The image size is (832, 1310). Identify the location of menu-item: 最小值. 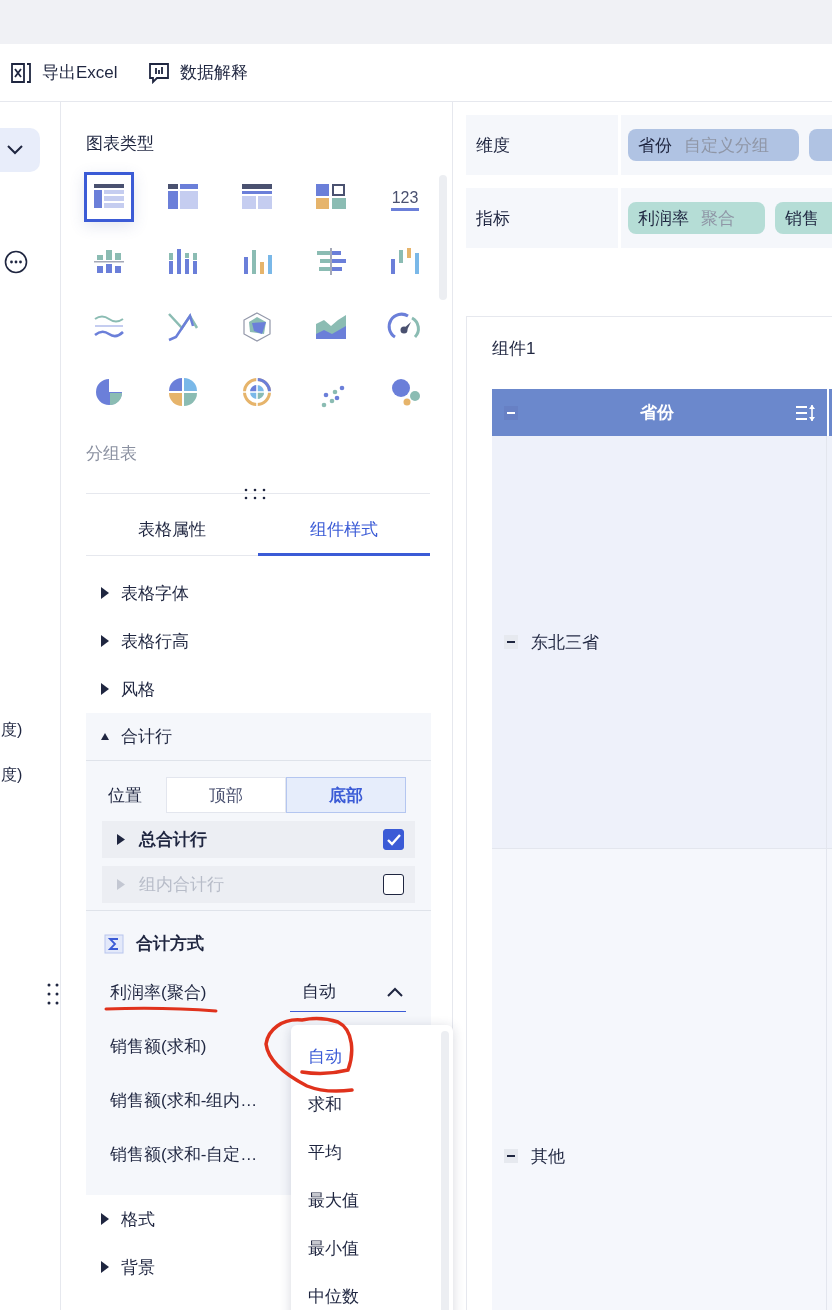
(361, 1248).